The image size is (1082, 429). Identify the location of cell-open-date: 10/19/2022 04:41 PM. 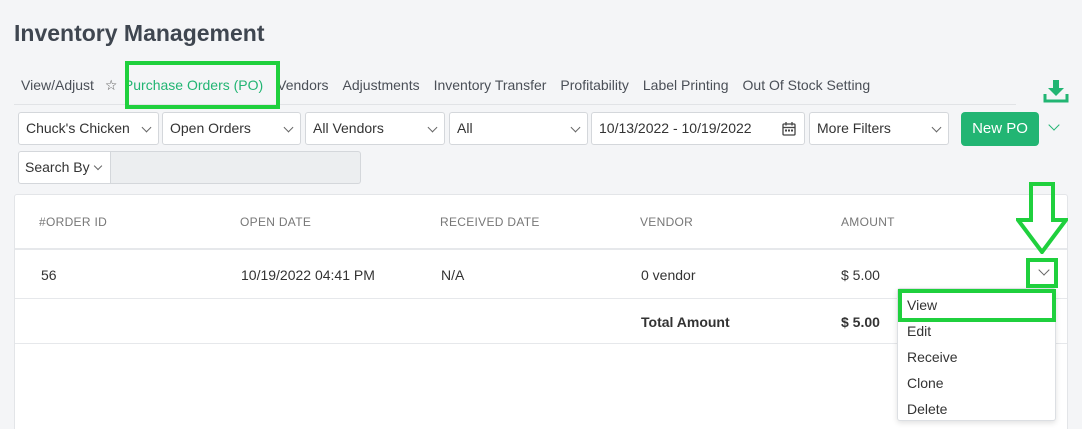
(308, 275).